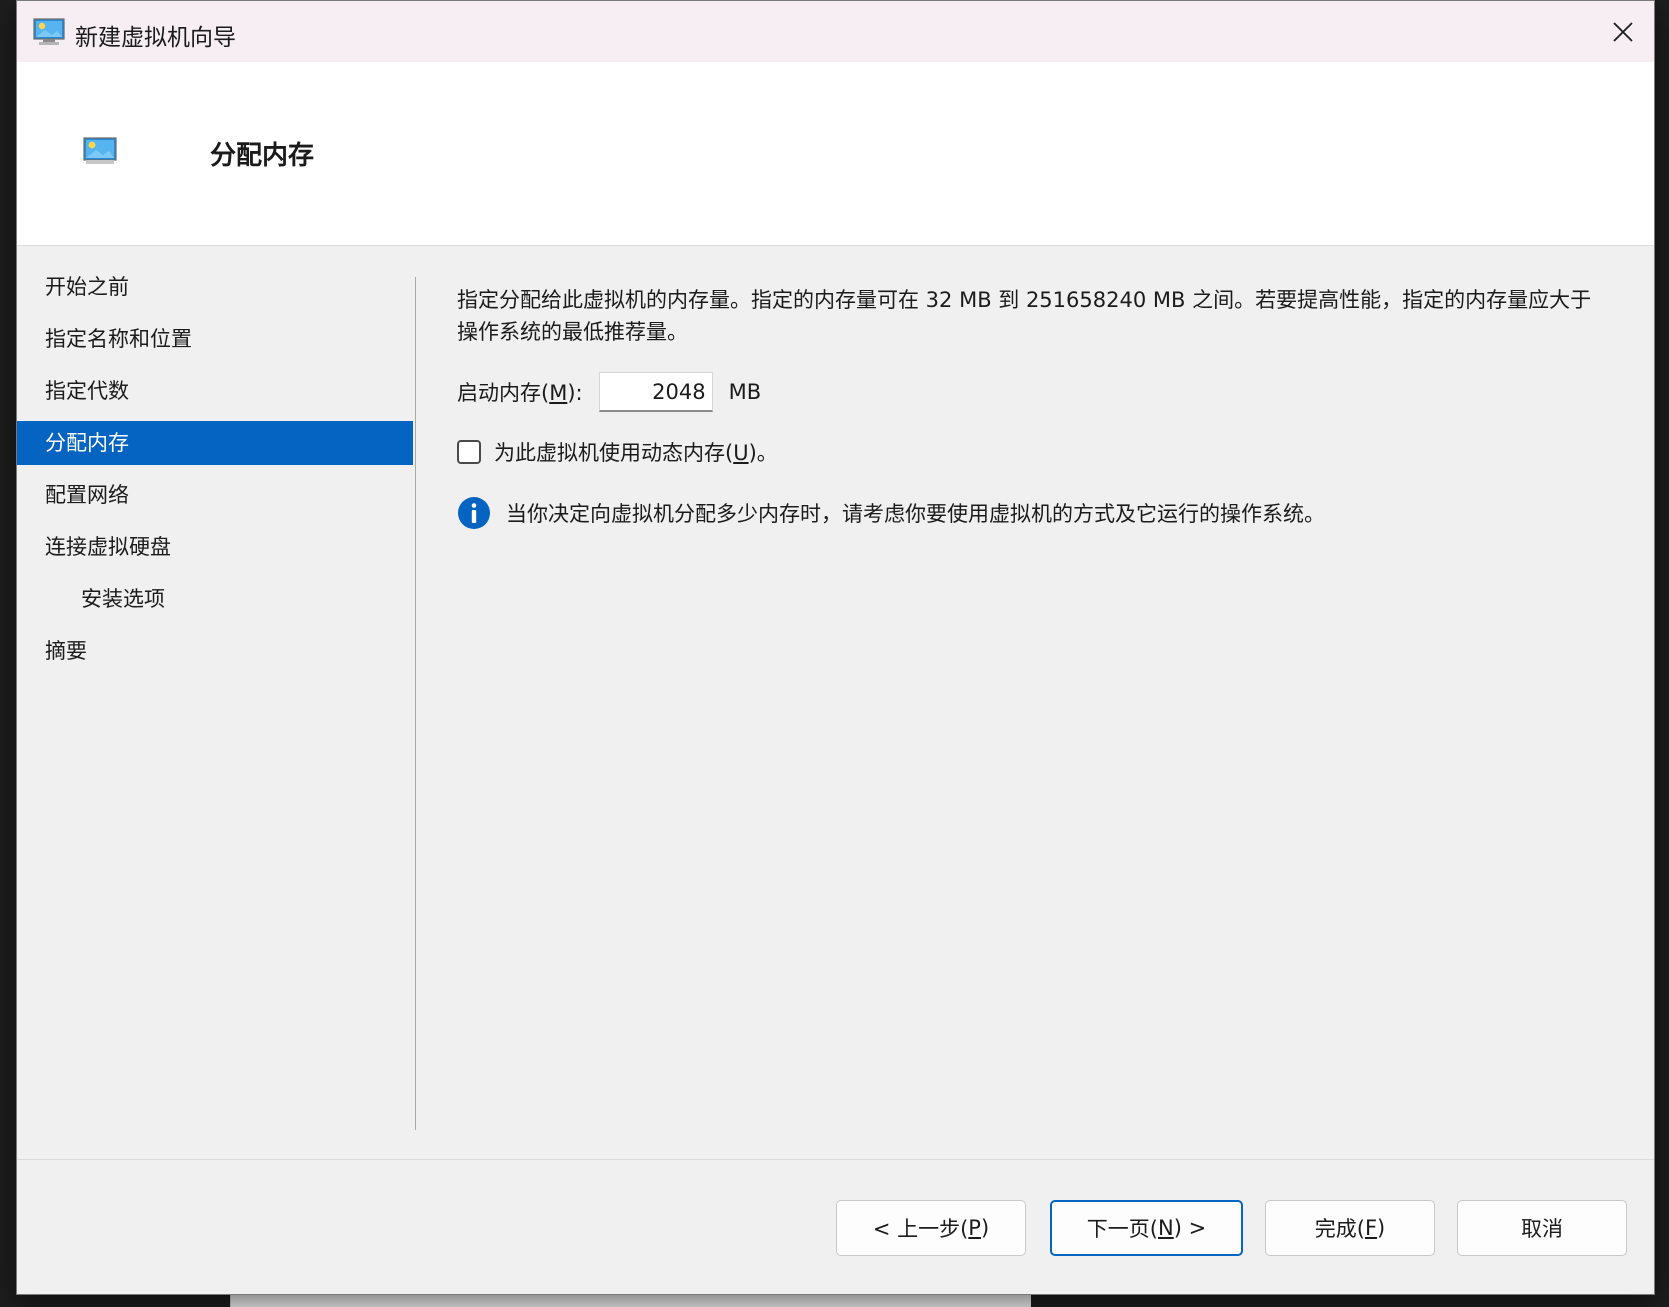 The height and width of the screenshot is (1307, 1669). Describe the element at coordinates (1542, 1228) in the screenshot. I see `cancel-button: 取消` at that location.